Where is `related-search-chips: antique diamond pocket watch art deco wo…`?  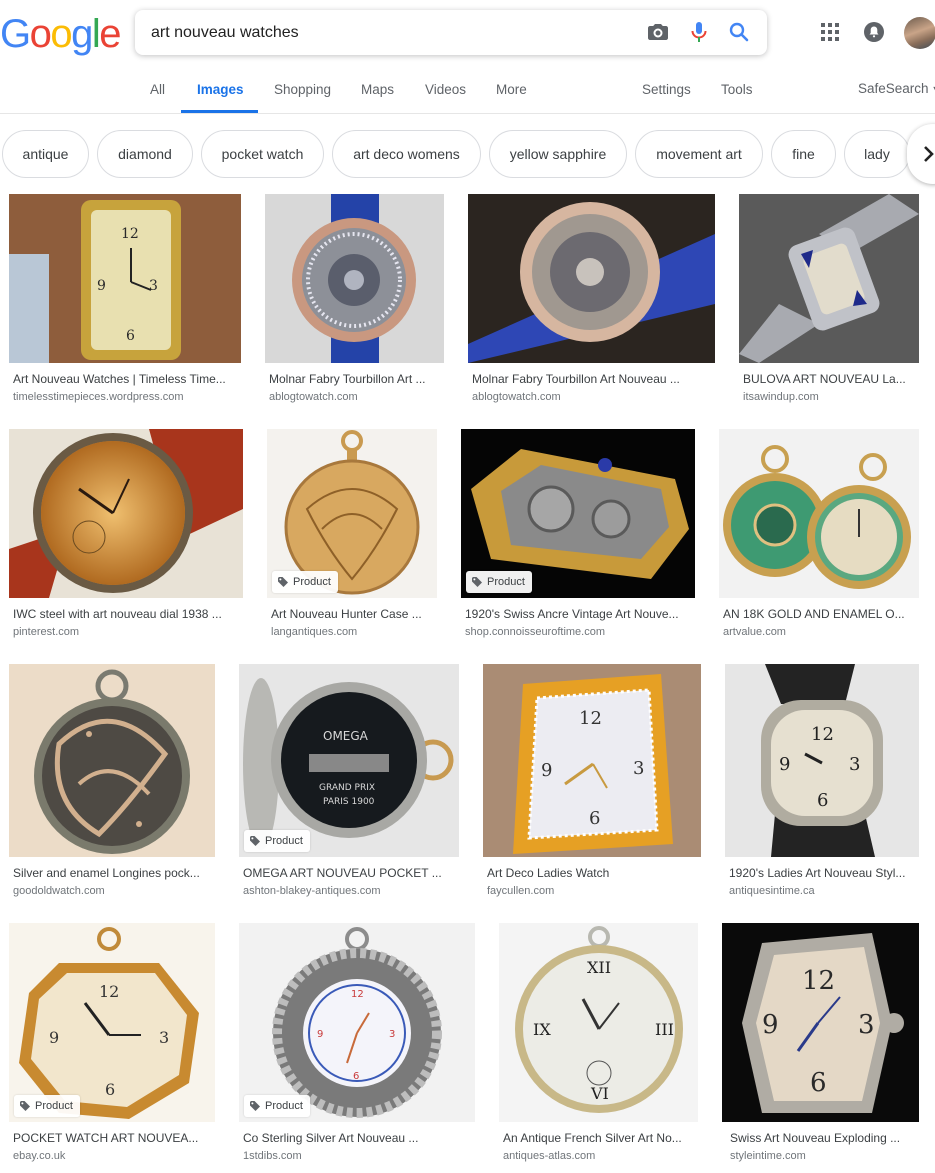 related-search-chips: antique diamond pocket watch art deco wo… is located at coordinates (467, 154).